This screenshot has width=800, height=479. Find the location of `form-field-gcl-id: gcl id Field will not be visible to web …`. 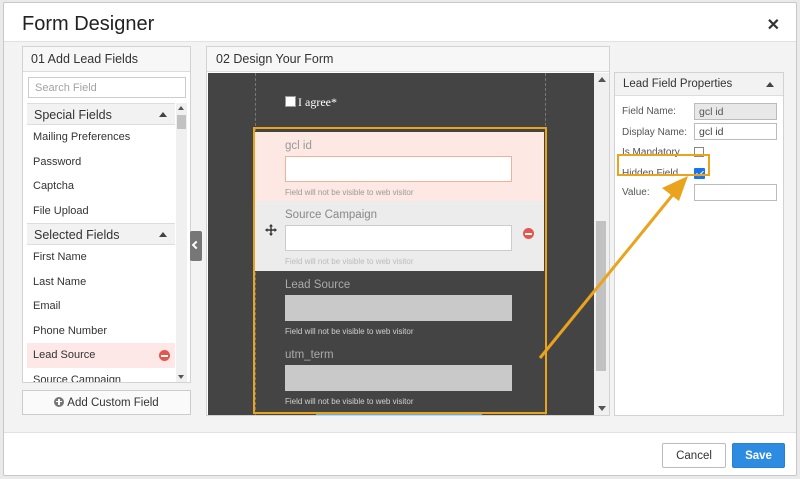

form-field-gcl-id: gcl id Field will not be visible to web … is located at coordinates (399, 167).